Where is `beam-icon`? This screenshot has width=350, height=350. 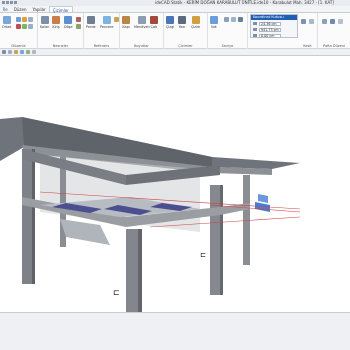
beam-icon is located at coordinates (56, 20).